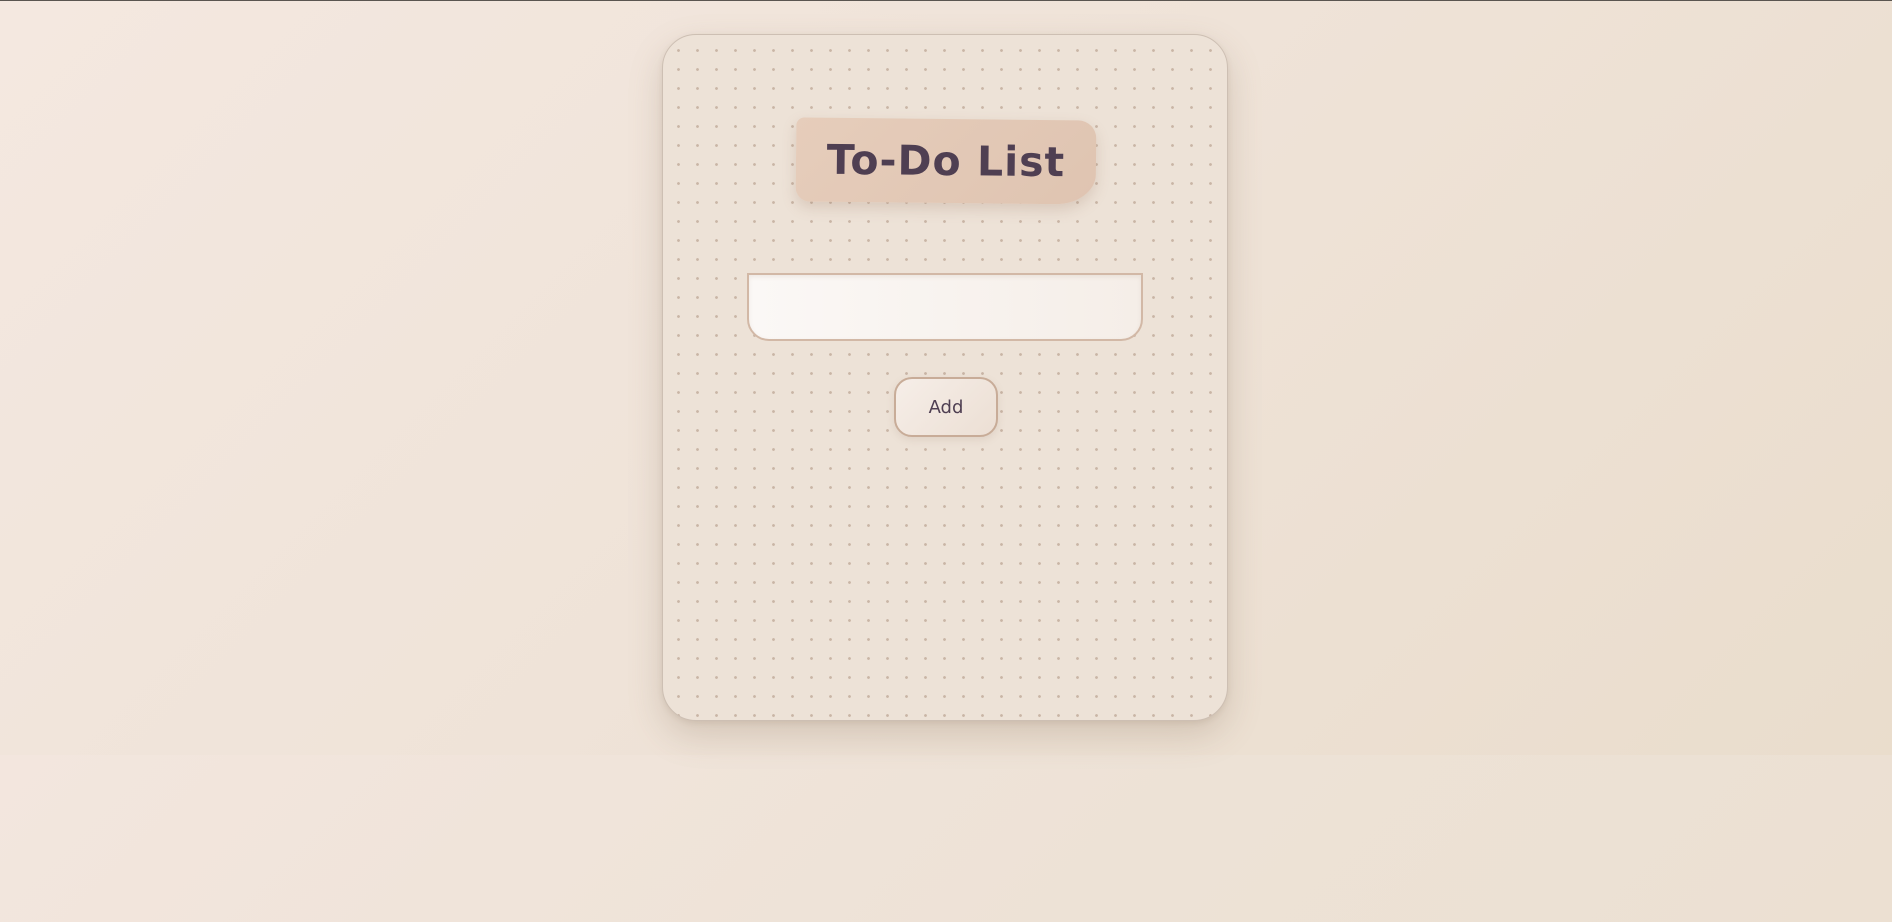 The image size is (1892, 922). I want to click on task-input, so click(945, 307).